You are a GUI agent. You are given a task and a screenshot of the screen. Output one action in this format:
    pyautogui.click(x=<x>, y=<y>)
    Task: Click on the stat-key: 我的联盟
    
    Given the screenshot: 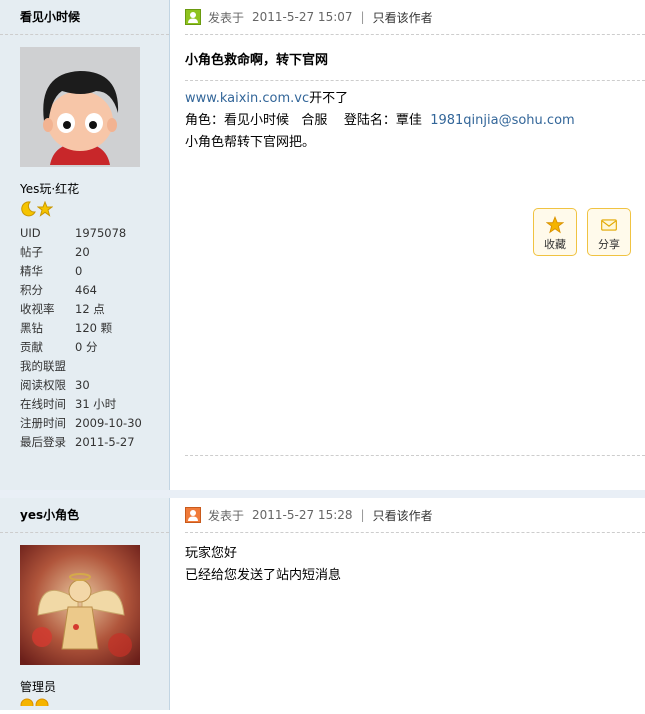 What is the action you would take?
    pyautogui.click(x=43, y=366)
    